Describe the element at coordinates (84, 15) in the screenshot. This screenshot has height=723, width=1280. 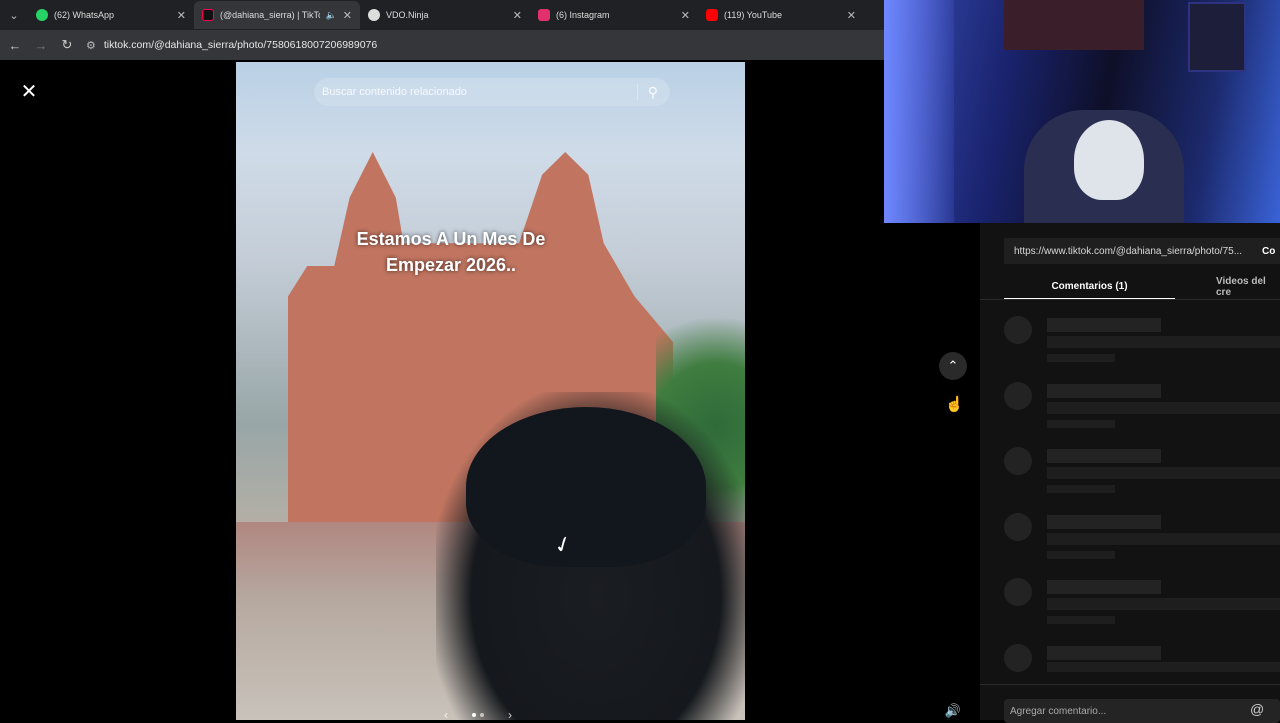
I see `tab-label: (62) WhatsApp` at that location.